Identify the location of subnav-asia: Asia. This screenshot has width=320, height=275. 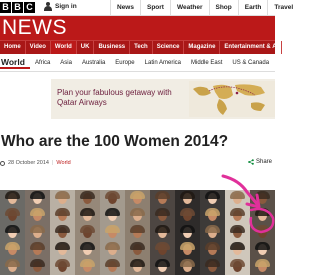
(66, 63).